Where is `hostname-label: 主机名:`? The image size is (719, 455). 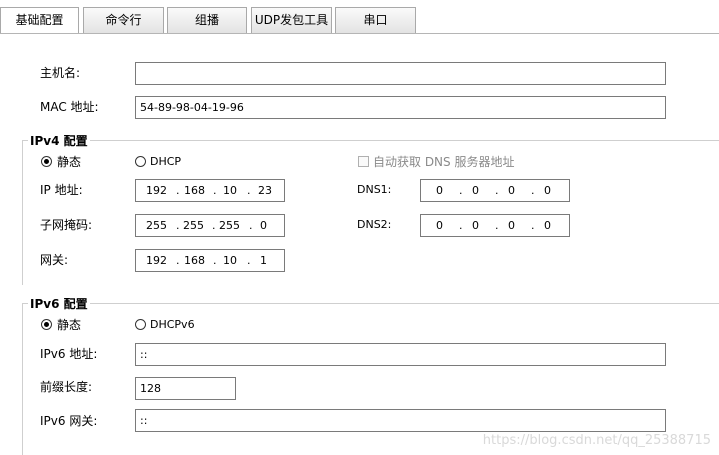 hostname-label: 主机名: is located at coordinates (60, 73).